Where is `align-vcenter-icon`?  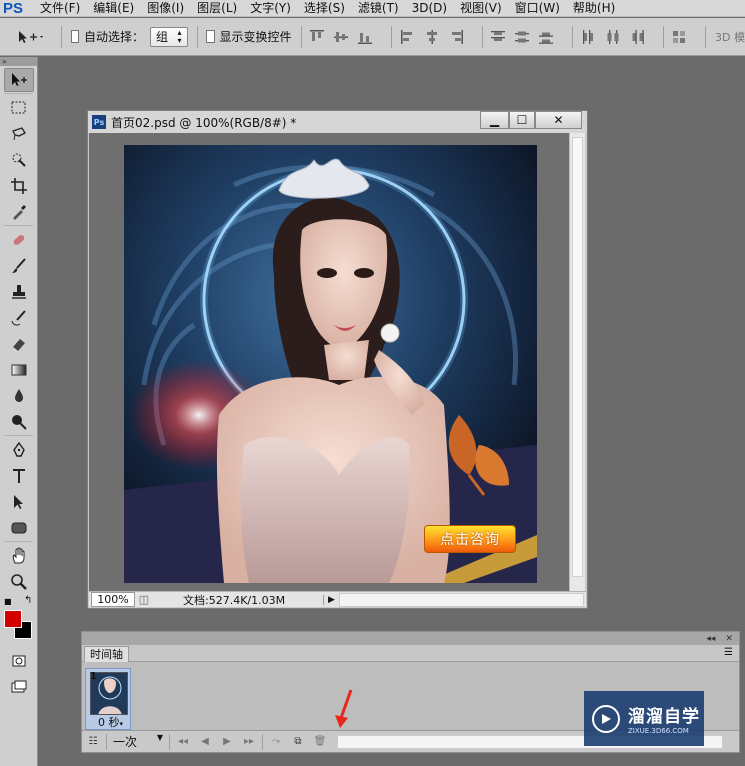 align-vcenter-icon is located at coordinates (341, 37).